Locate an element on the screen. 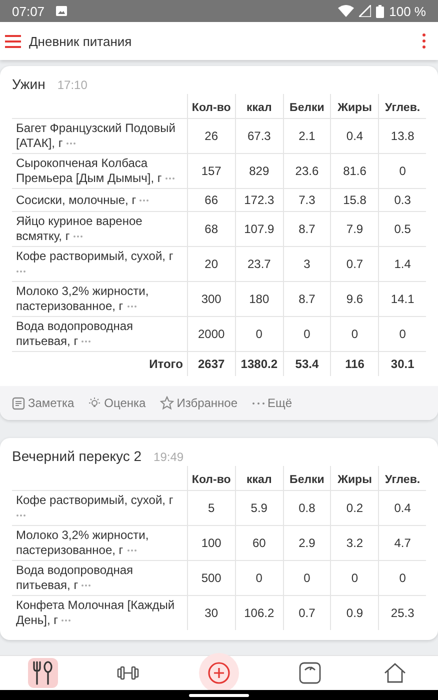  total-label: Итого is located at coordinates (100, 364).